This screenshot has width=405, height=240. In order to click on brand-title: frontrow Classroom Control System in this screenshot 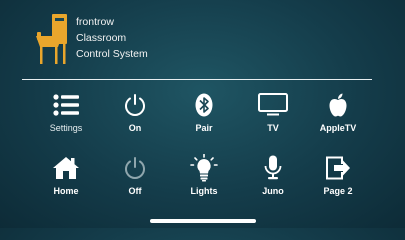, I will do `click(112, 38)`.